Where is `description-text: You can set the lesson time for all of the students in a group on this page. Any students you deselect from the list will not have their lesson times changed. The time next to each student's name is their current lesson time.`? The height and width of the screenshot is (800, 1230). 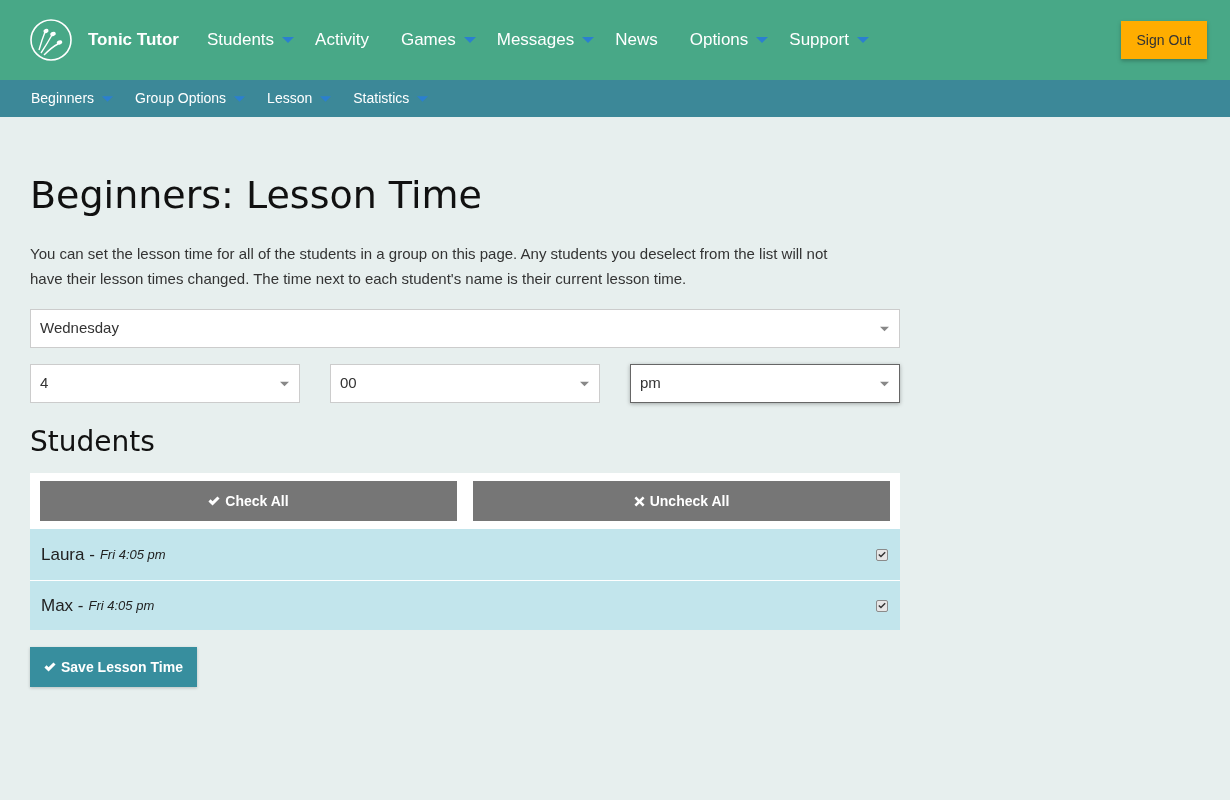 description-text: You can set the lesson time for all of the students in a group on this page. Any students you deselect from the list will not have their lesson times changed. The time next to each student's name is their current lesson time. is located at coordinates (429, 266).